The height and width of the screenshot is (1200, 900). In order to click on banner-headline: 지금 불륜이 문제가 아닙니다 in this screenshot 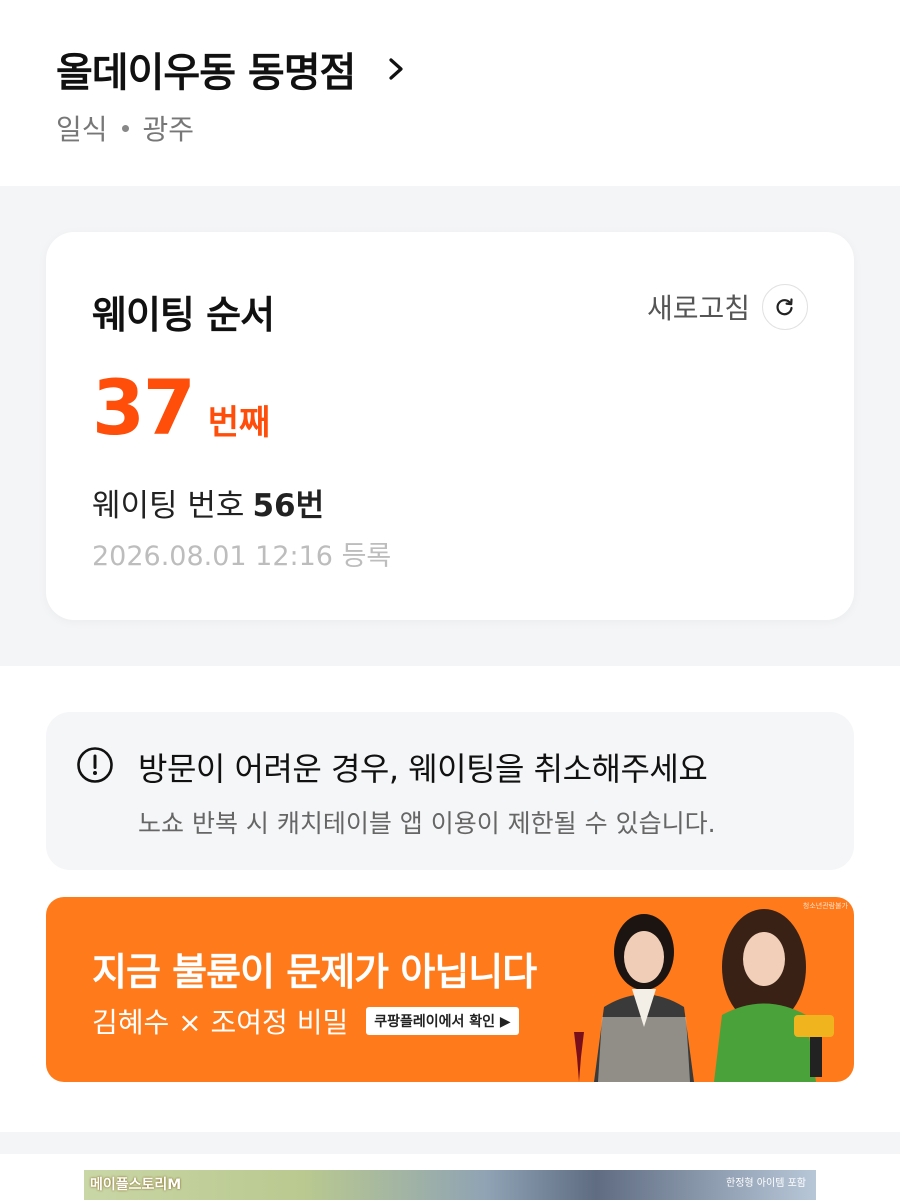, I will do `click(314, 972)`.